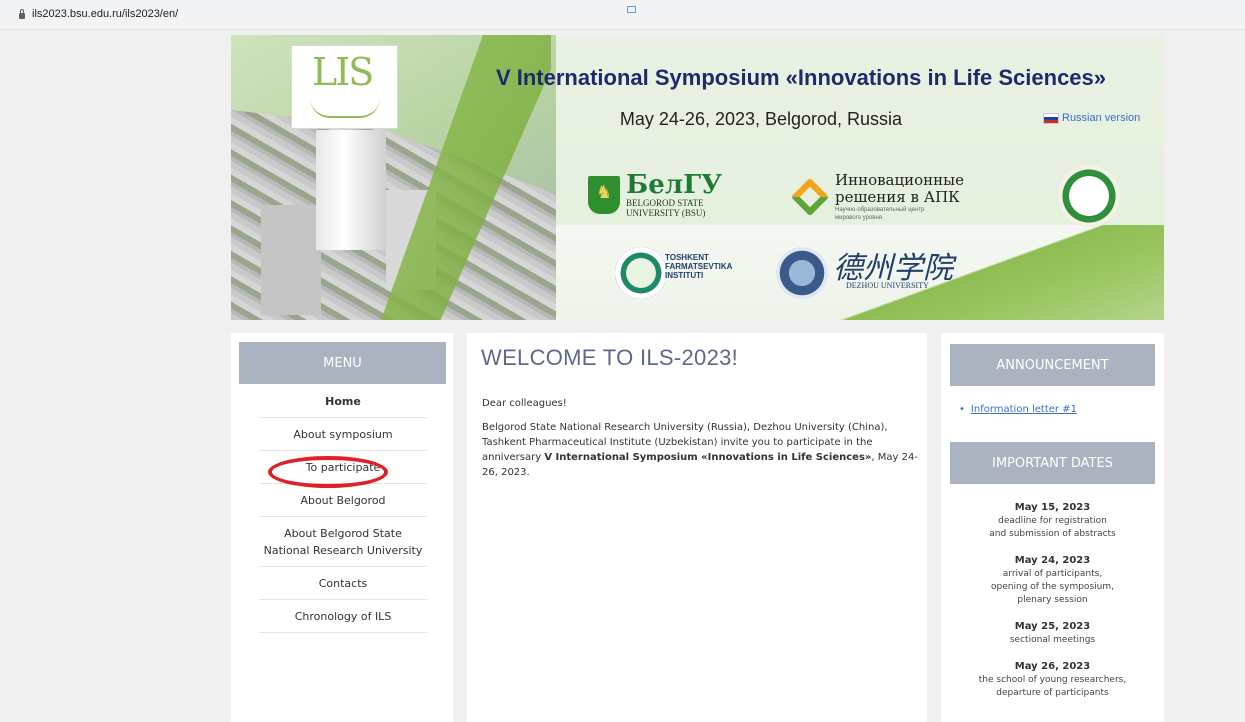 The width and height of the screenshot is (1245, 722). What do you see at coordinates (1052, 560) in the screenshot?
I see `date-title: May 24, 2023` at bounding box center [1052, 560].